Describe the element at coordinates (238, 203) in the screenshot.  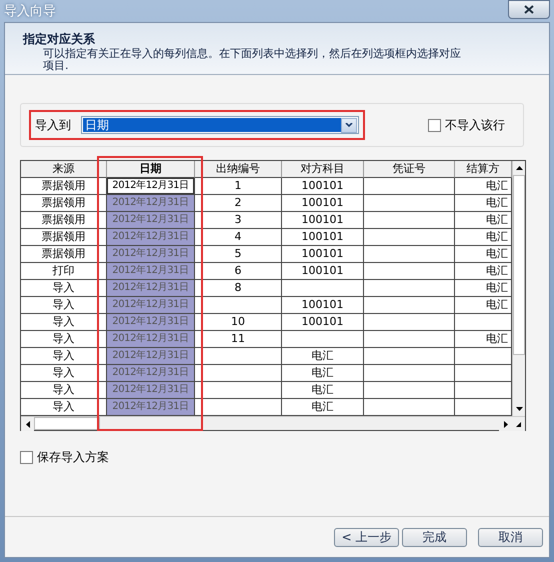
I see `table-cell: 2` at that location.